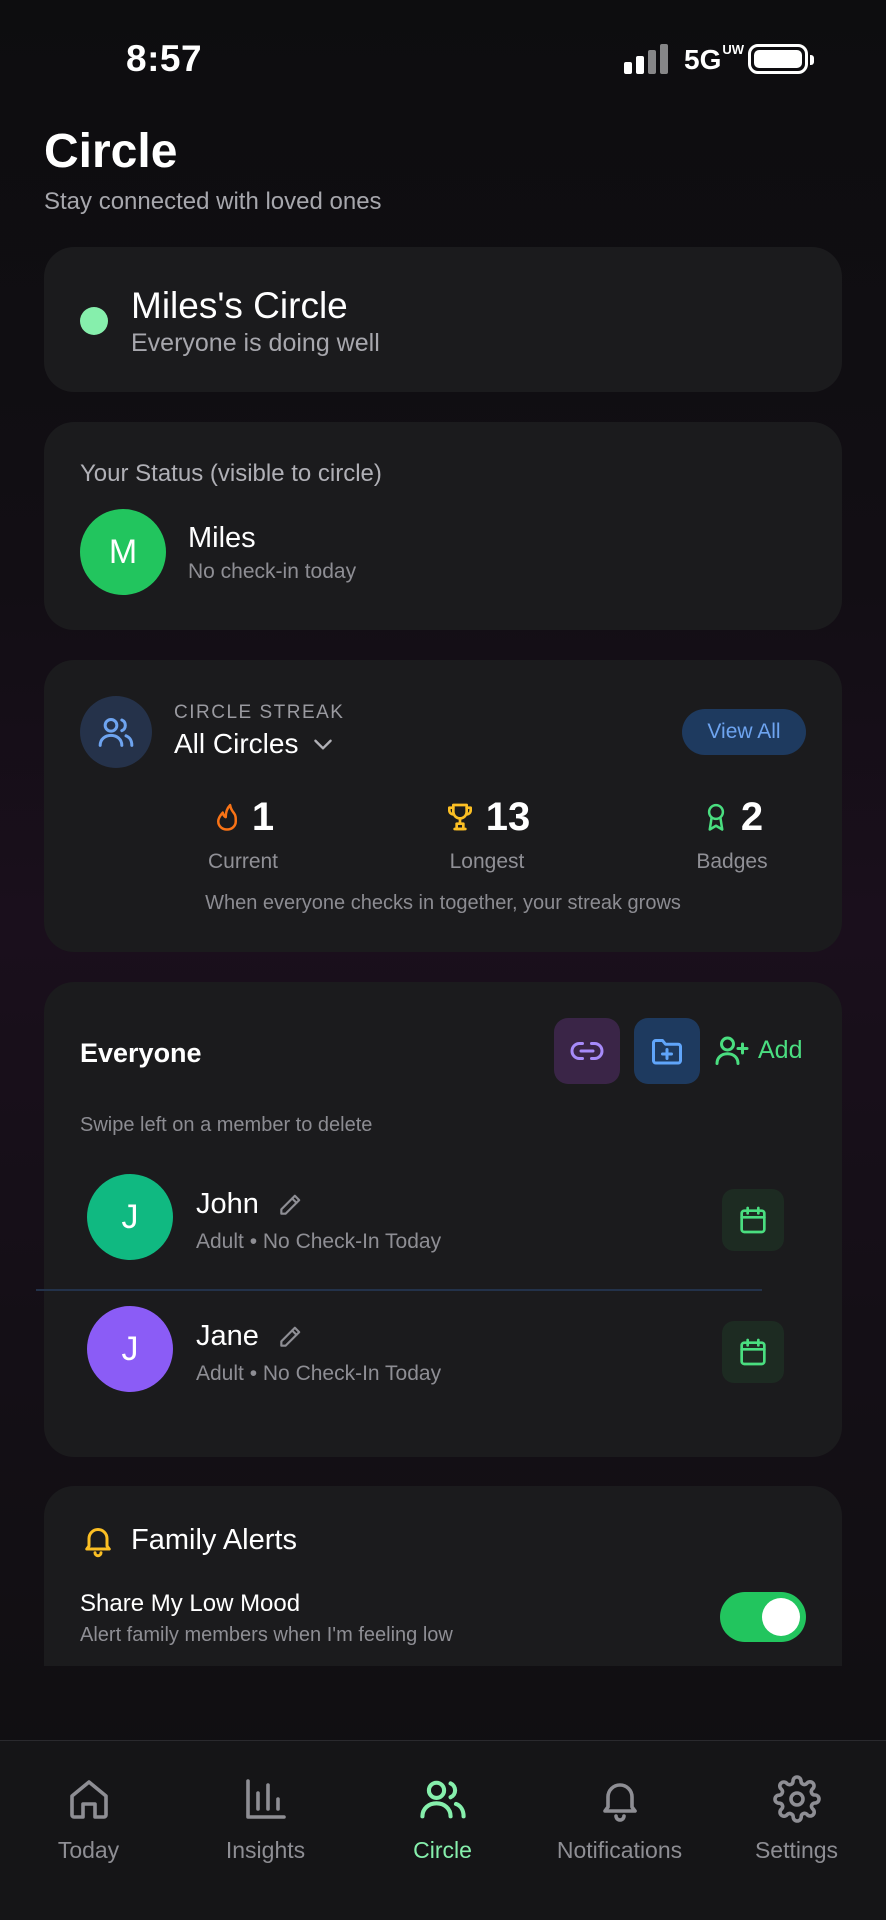 The image size is (886, 1920). What do you see at coordinates (323, 744) in the screenshot?
I see `chevron-down-icon` at bounding box center [323, 744].